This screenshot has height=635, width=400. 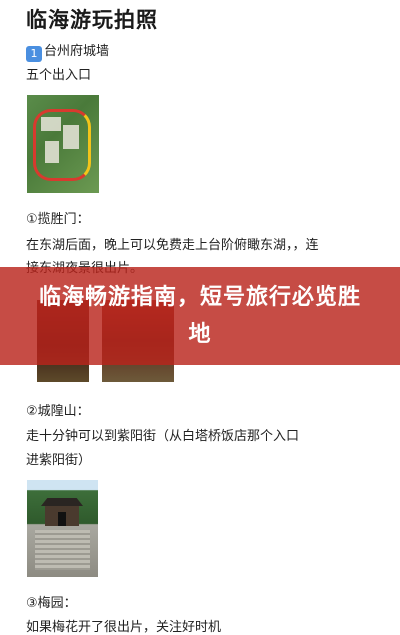 I want to click on item-4-heading: ③梅园：, so click(x=51, y=603).